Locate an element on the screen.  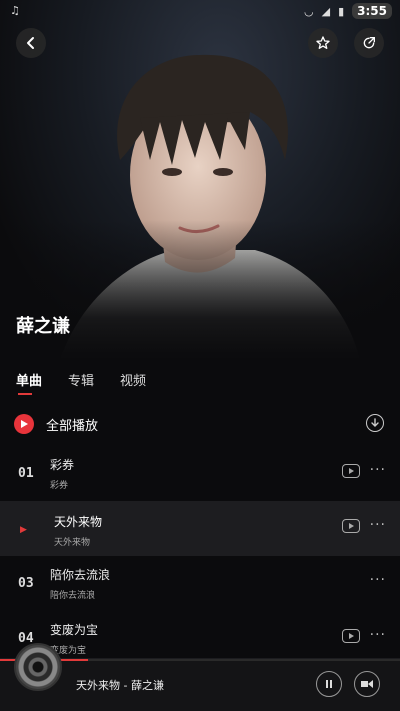
share-button is located at coordinates (369, 43).